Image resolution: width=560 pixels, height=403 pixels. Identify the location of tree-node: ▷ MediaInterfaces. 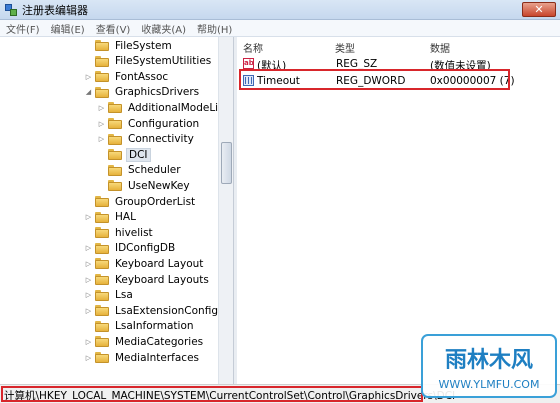
(142, 357).